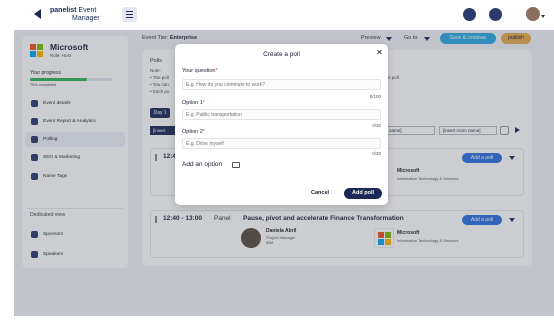 This screenshot has height=323, width=554. Describe the element at coordinates (236, 165) in the screenshot. I see `add-option-icon` at that location.